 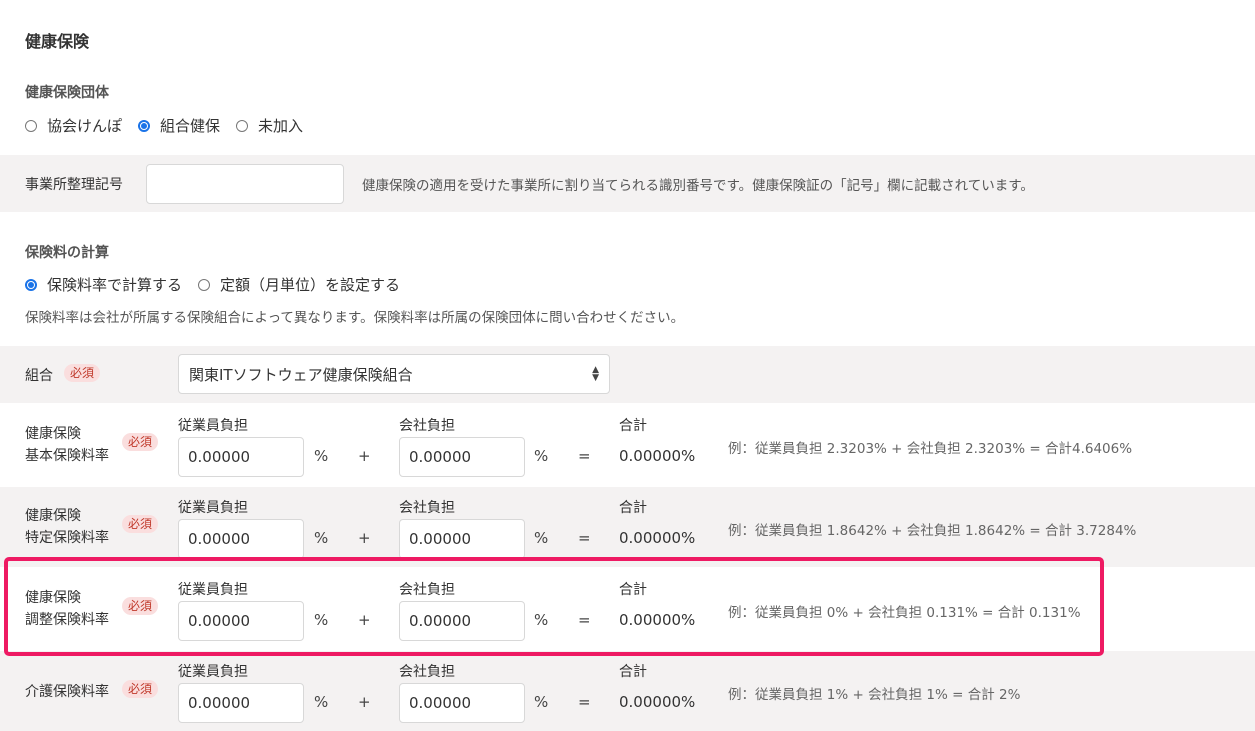 What do you see at coordinates (115, 285) in the screenshot?
I see `radio-label: 保険料率で計算する` at bounding box center [115, 285].